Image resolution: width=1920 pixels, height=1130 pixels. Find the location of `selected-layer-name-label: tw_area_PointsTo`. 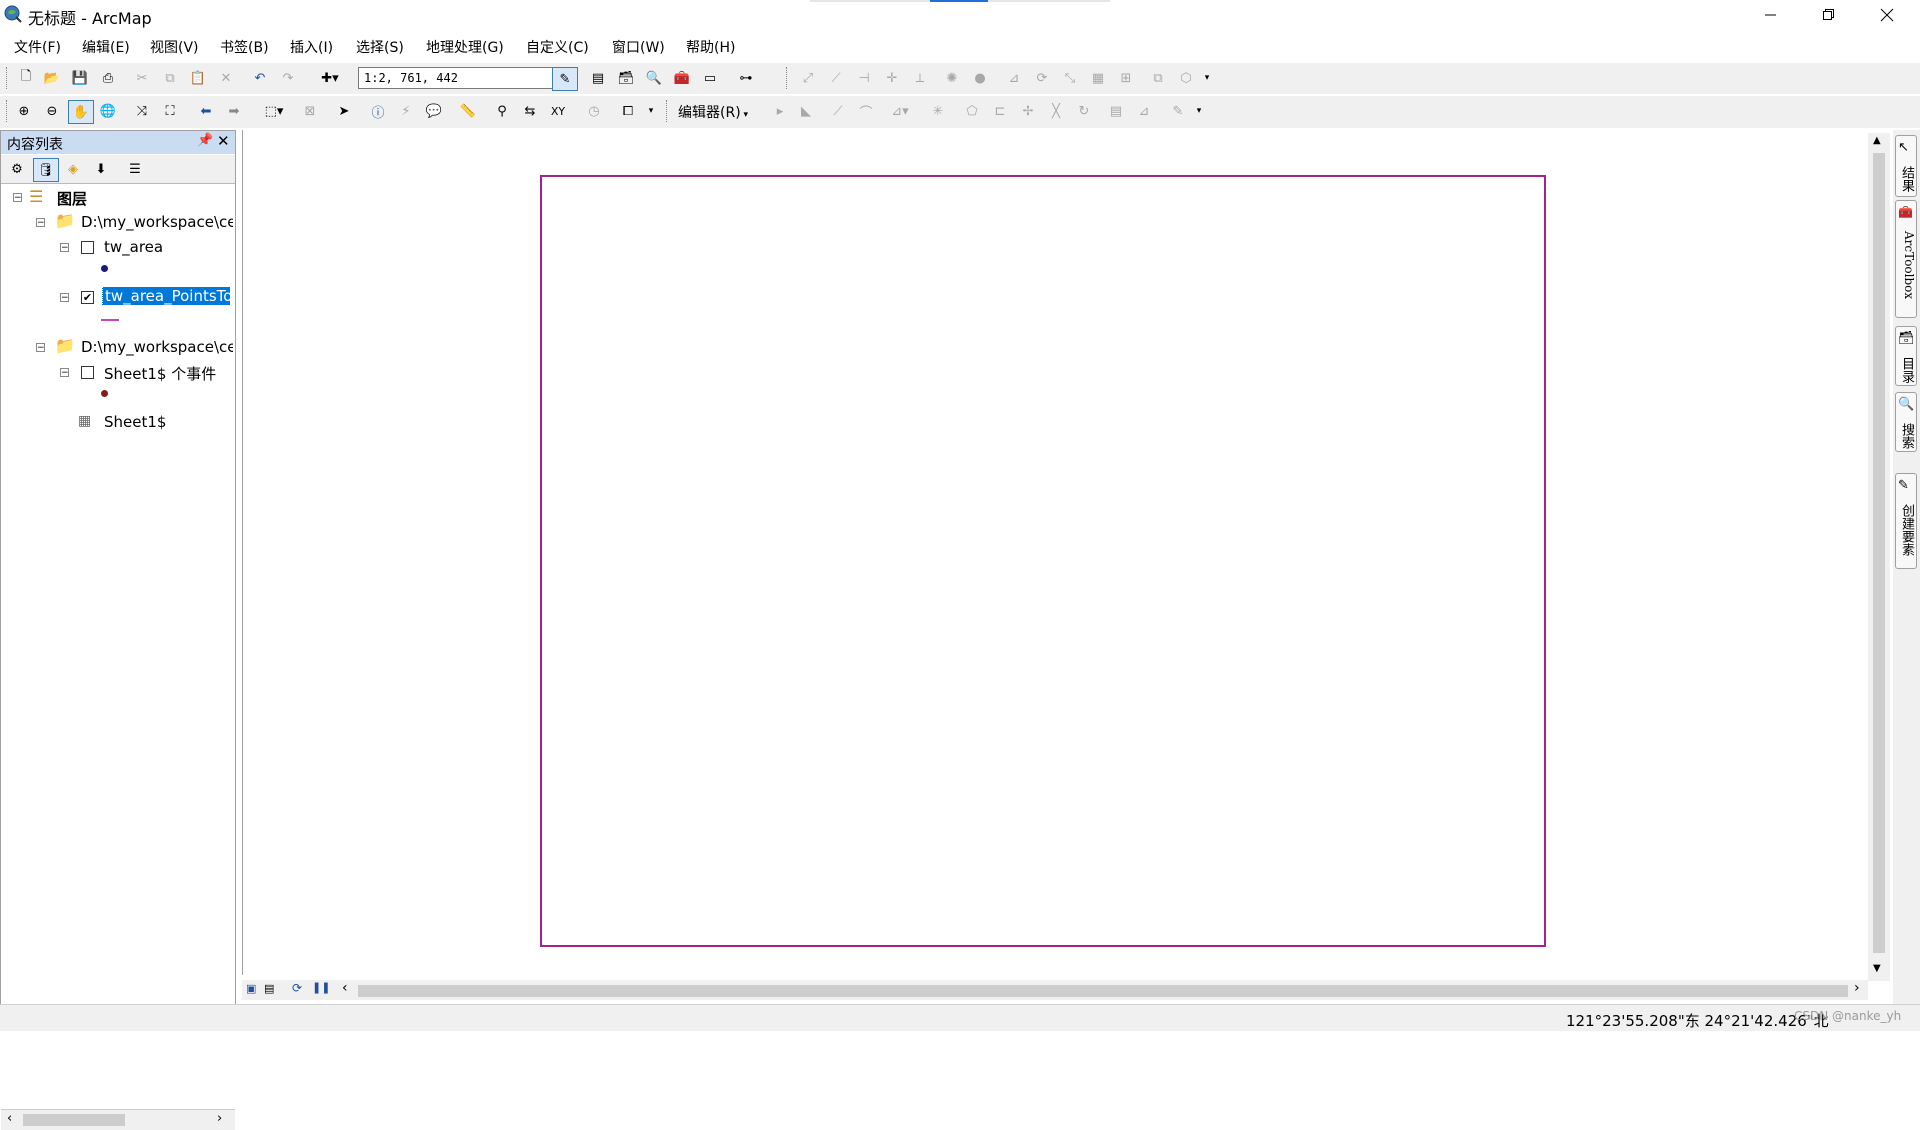

selected-layer-name-label: tw_area_PointsTo is located at coordinates (166, 296).